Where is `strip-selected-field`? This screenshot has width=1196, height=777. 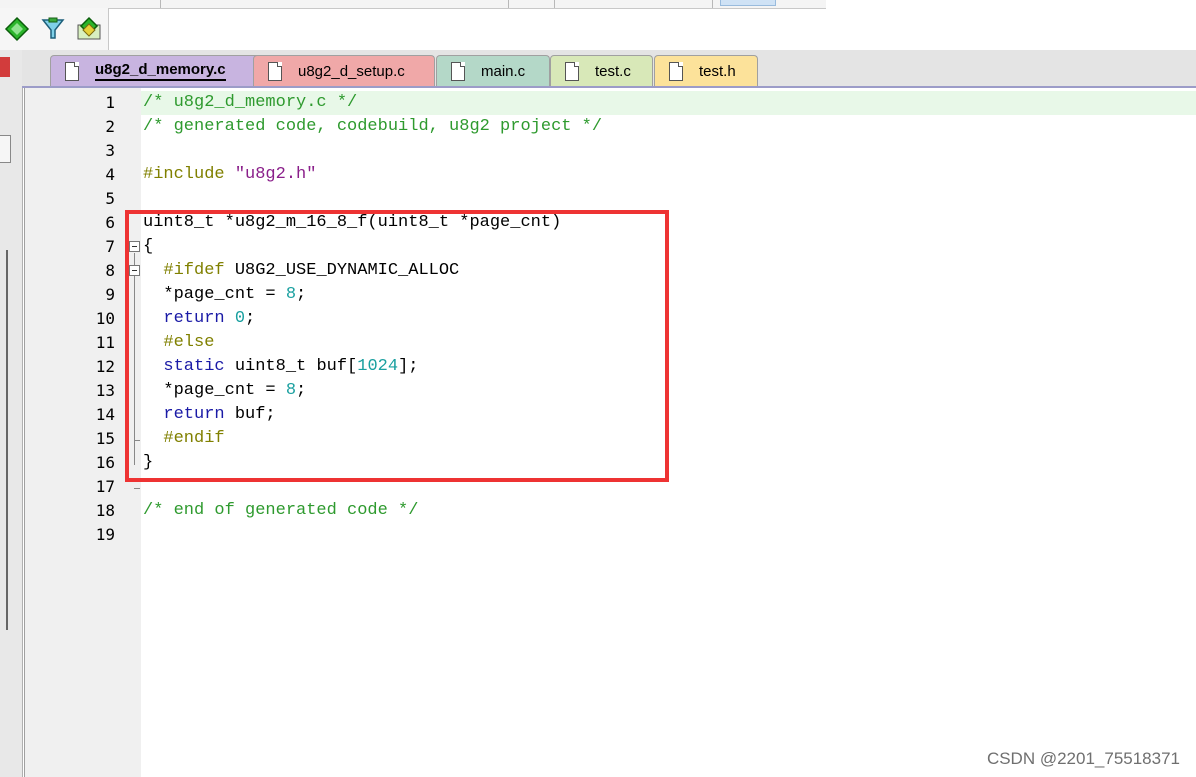 strip-selected-field is located at coordinates (748, 3).